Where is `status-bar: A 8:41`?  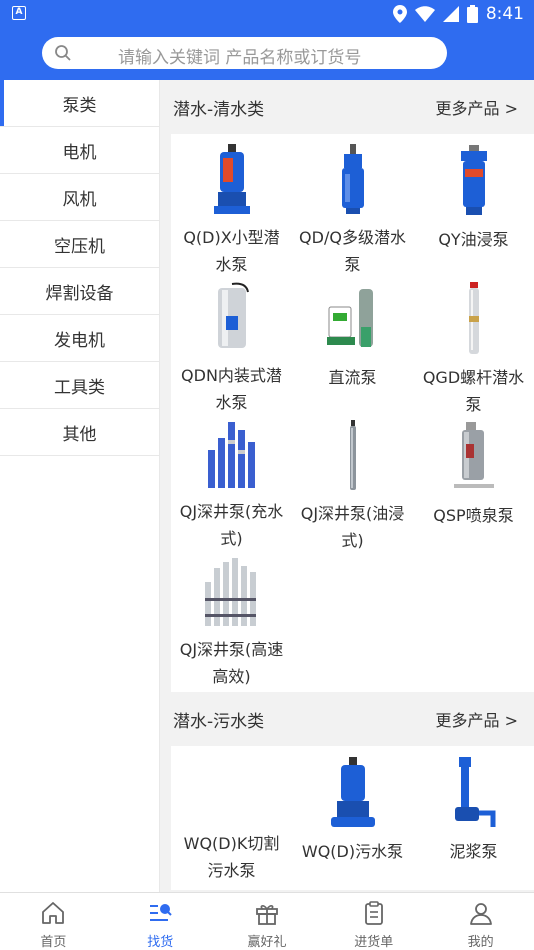
status-bar: A 8:41 is located at coordinates (267, 14).